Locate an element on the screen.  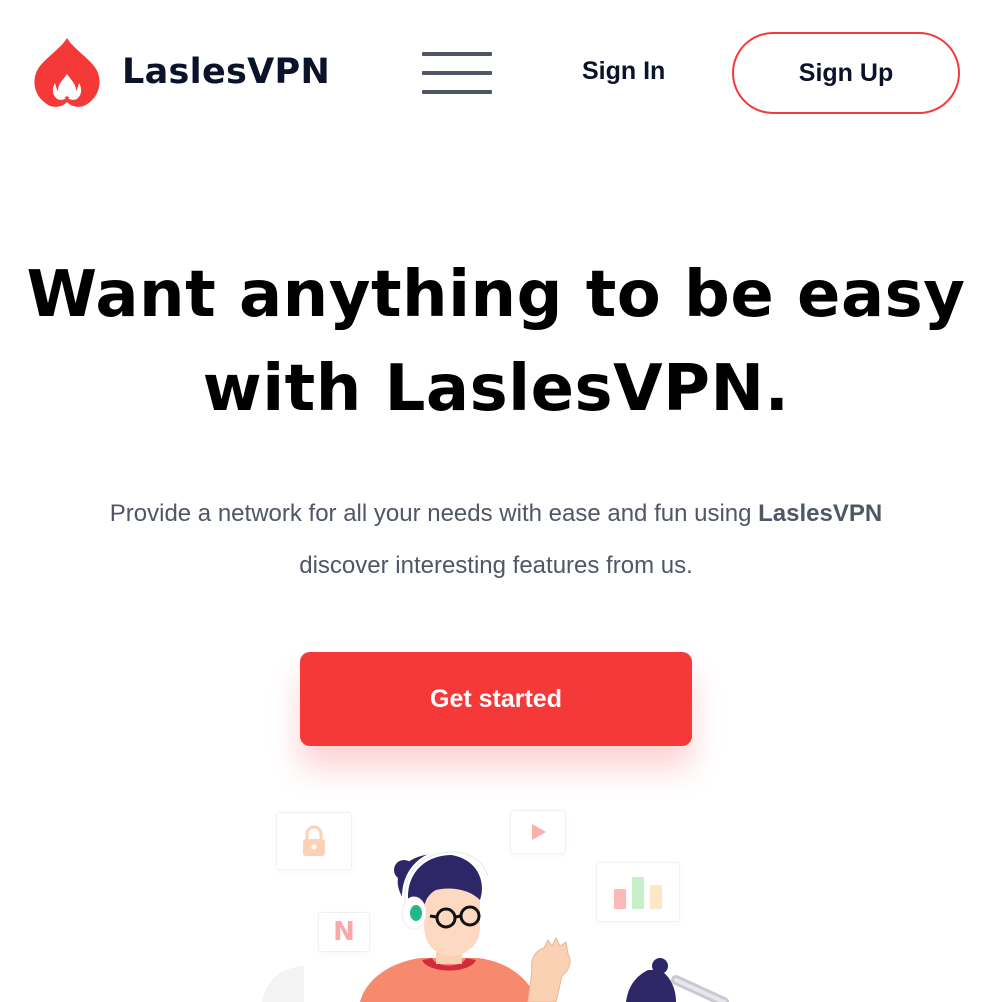
brand-name: LaslesVPN is located at coordinates (226, 72).